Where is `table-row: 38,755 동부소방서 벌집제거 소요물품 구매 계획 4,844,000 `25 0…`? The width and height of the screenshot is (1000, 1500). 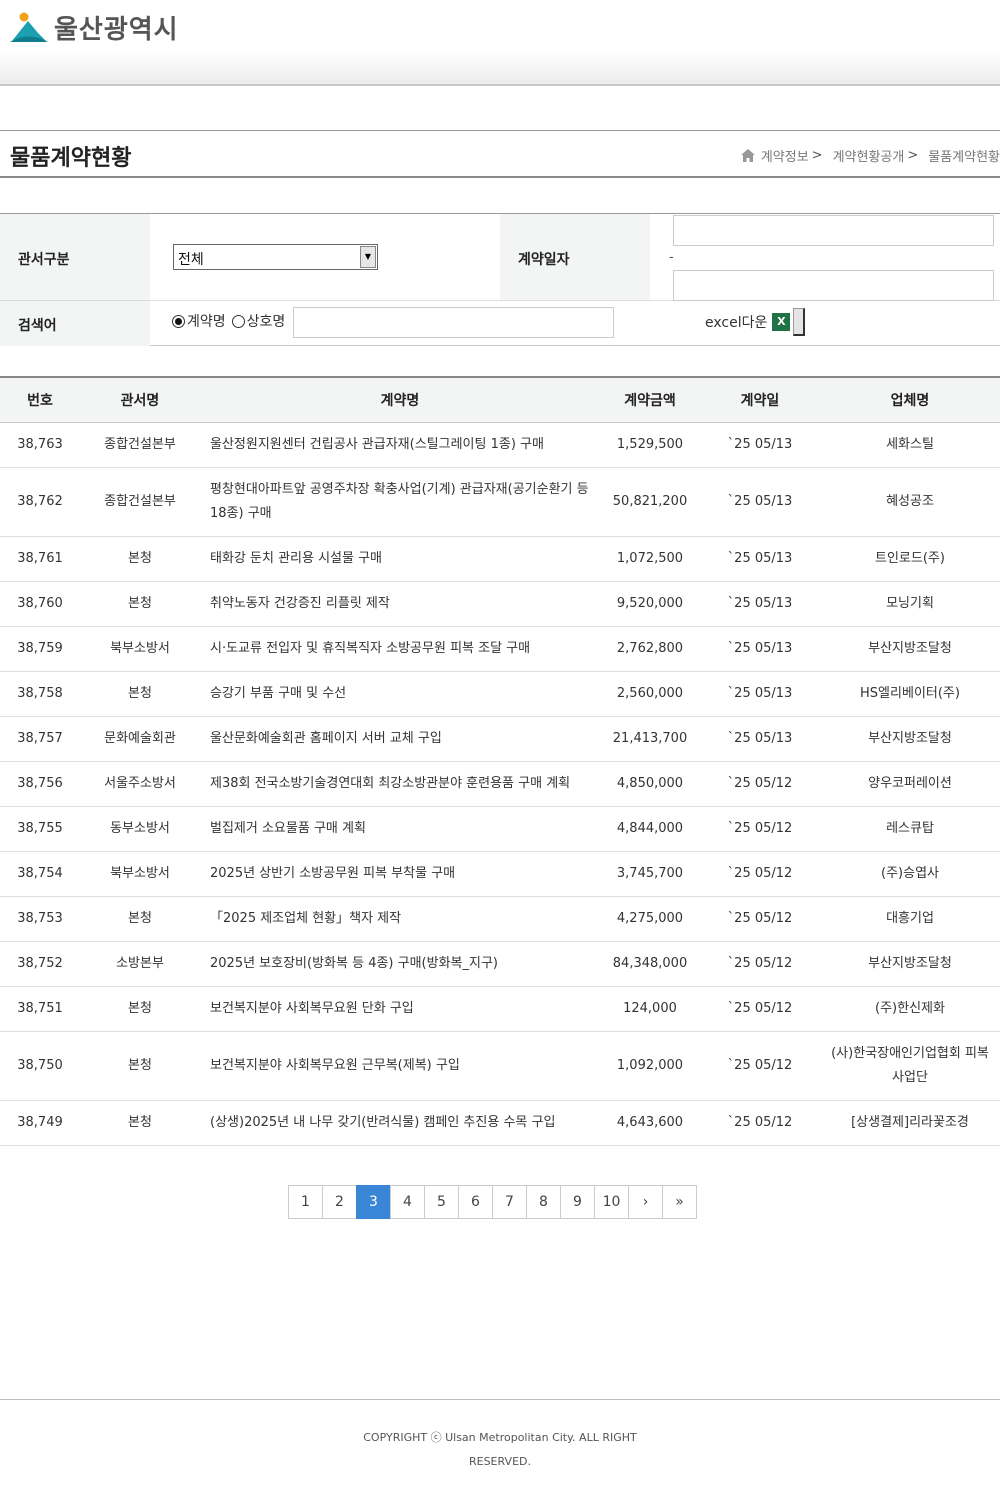 table-row: 38,755 동부소방서 벌집제거 소요물품 구매 계획 4,844,000 `25 0… is located at coordinates (500, 829).